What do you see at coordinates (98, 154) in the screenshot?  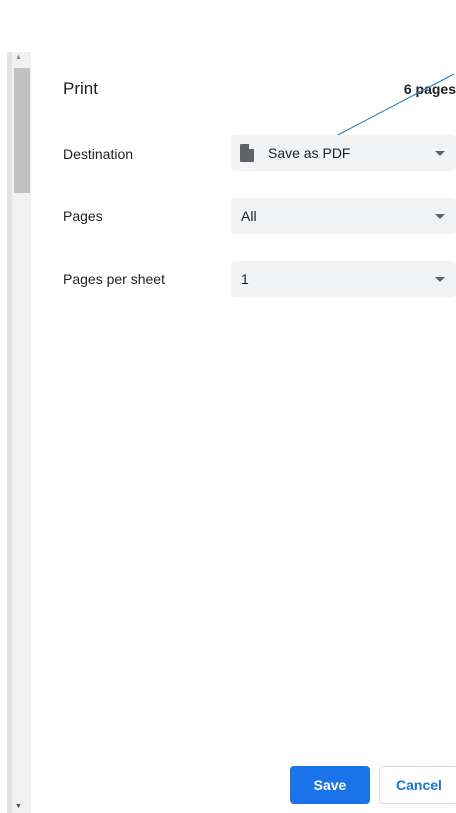 I see `destination-label: Destination` at bounding box center [98, 154].